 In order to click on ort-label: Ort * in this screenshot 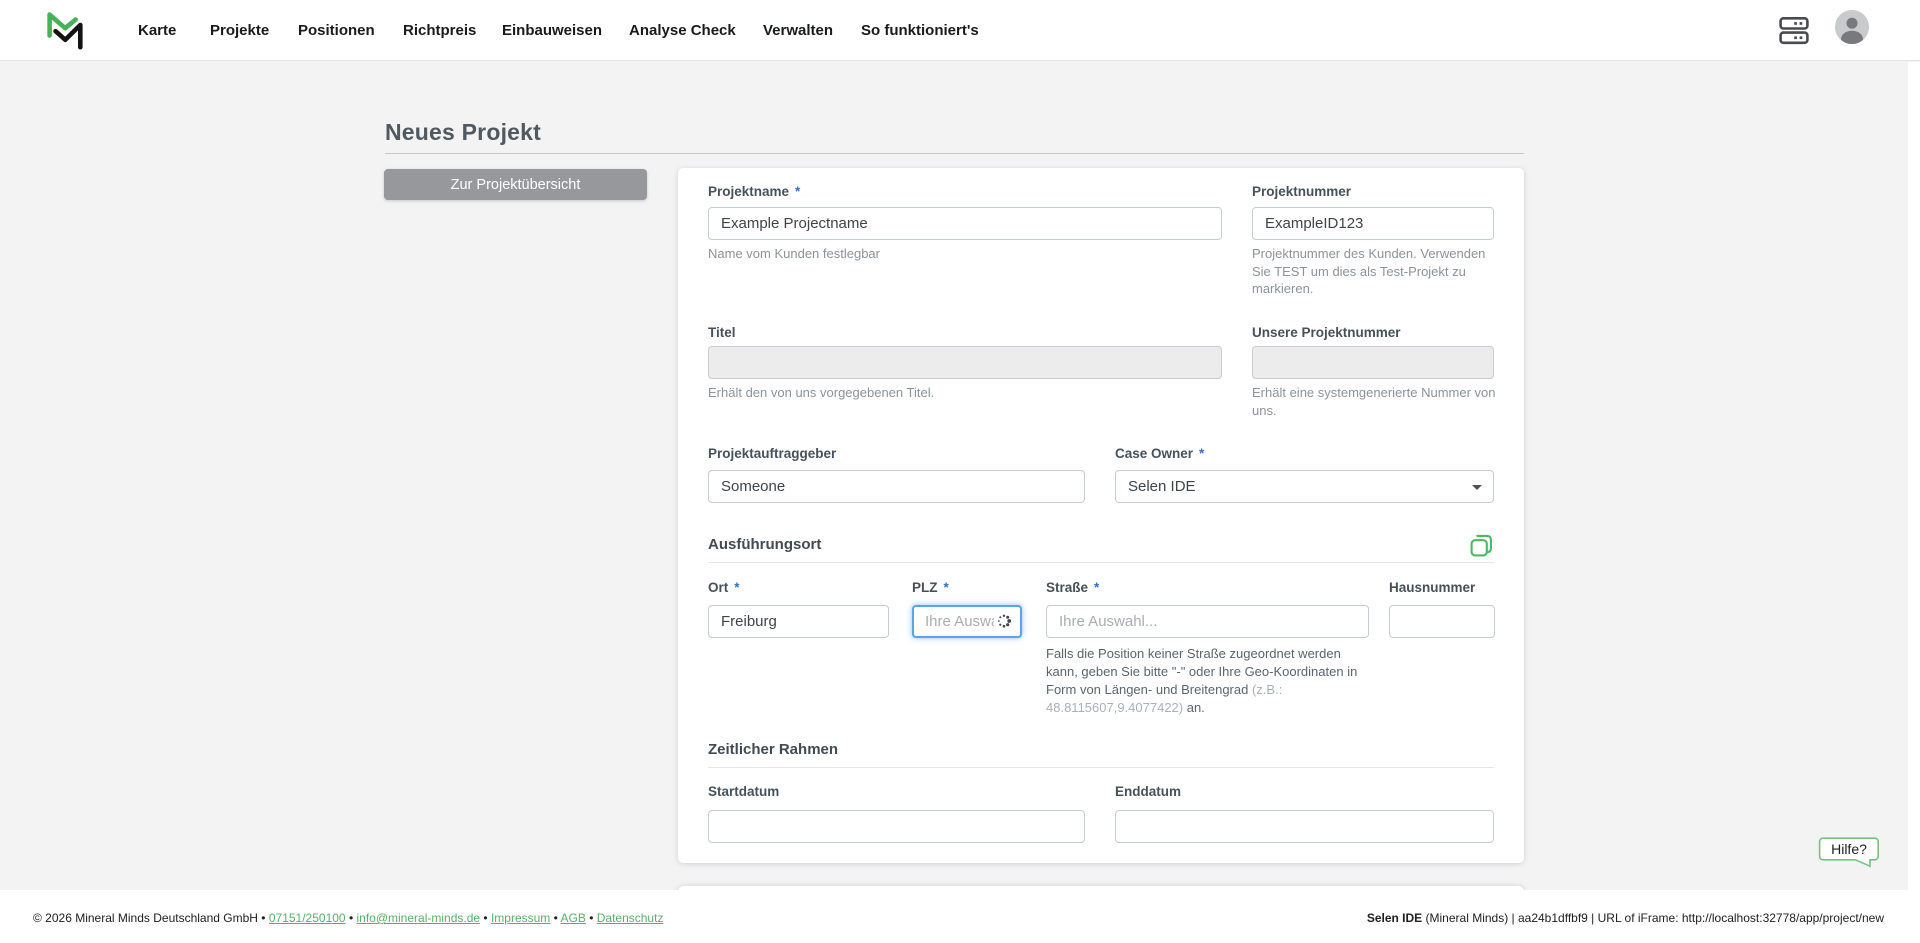, I will do `click(798, 588)`.